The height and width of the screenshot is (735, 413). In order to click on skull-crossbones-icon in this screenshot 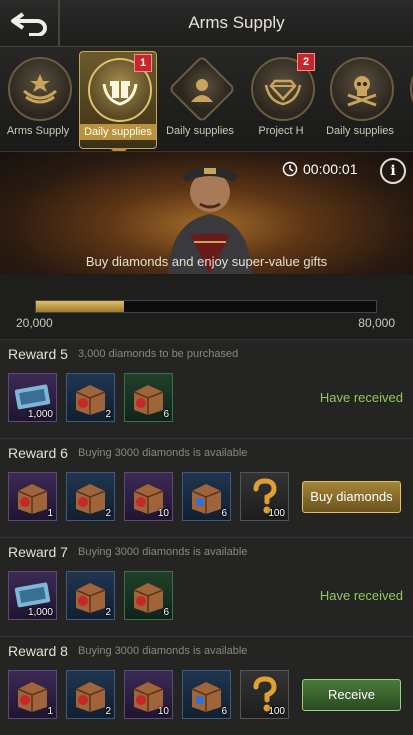, I will do `click(362, 89)`.